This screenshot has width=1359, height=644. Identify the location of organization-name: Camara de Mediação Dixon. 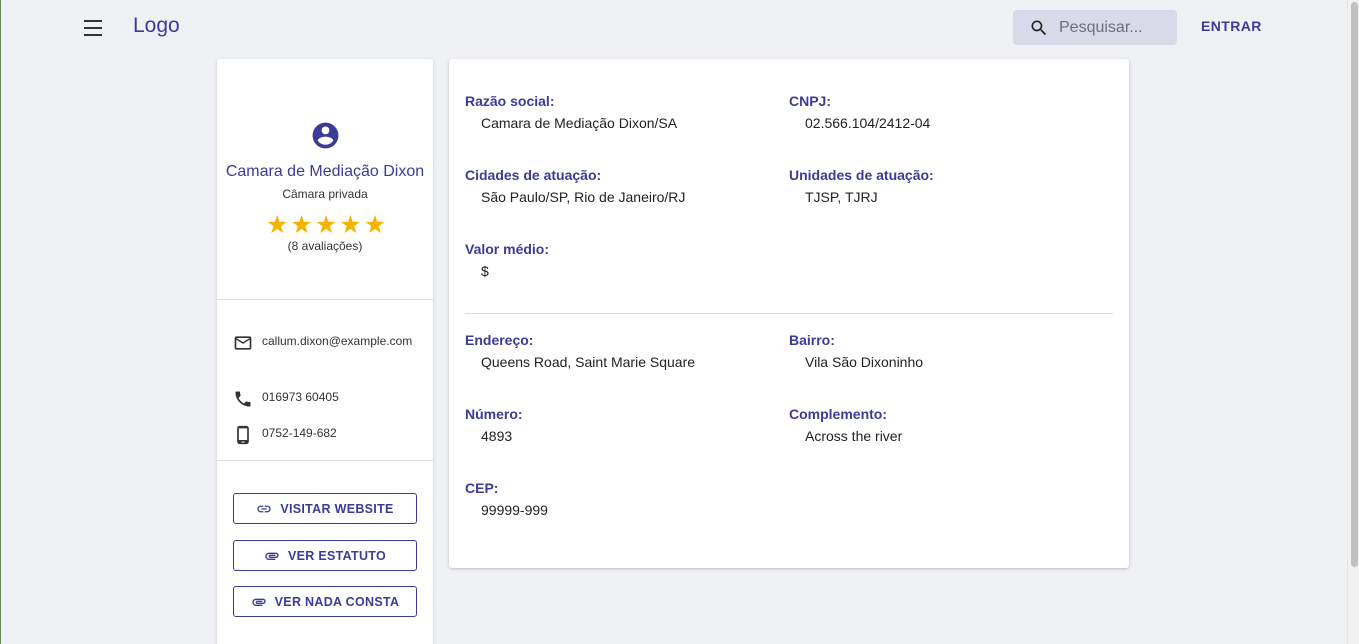
(325, 171).